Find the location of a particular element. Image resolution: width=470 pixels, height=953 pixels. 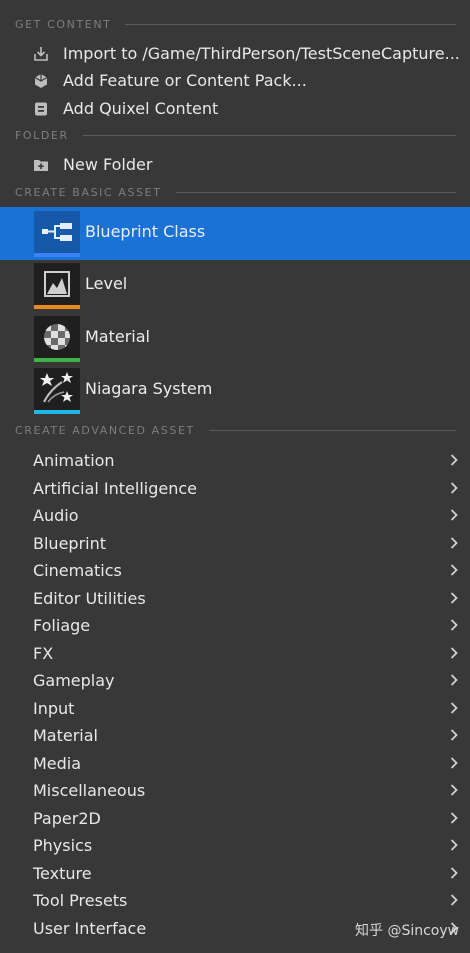

submenu-item-label: Animation is located at coordinates (74, 460).